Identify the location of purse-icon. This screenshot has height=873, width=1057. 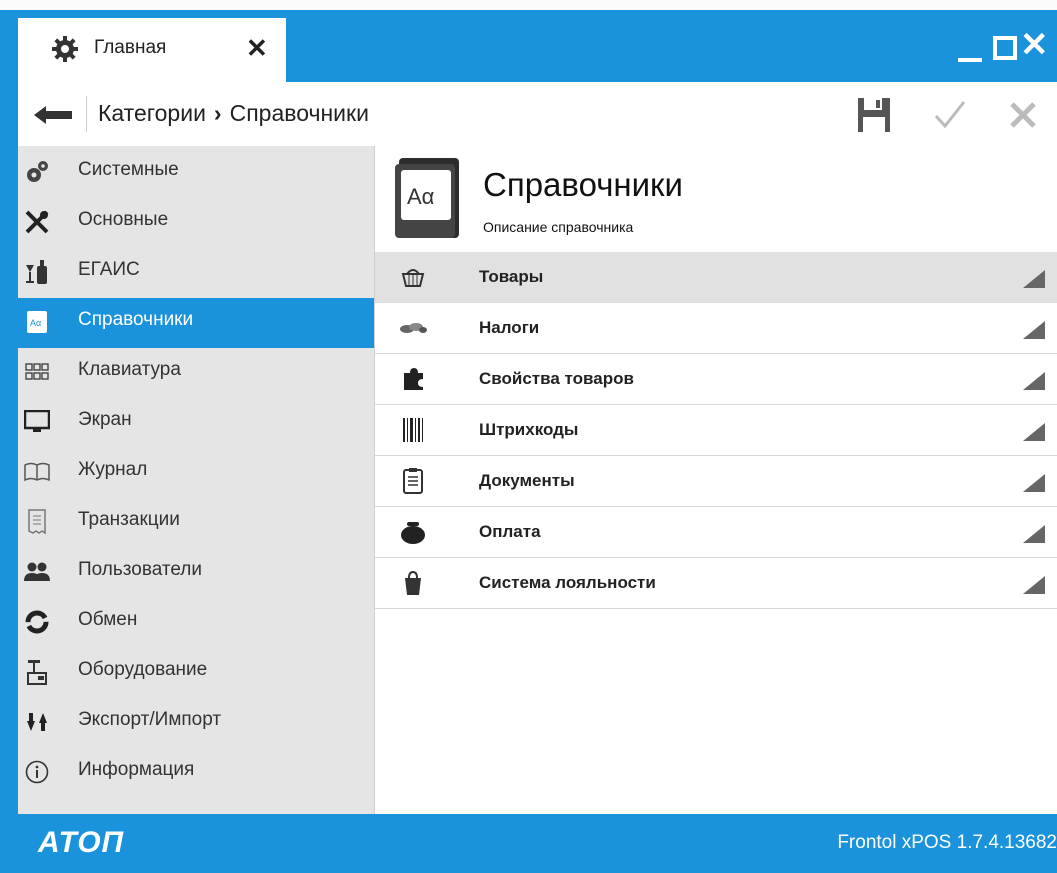
(413, 532).